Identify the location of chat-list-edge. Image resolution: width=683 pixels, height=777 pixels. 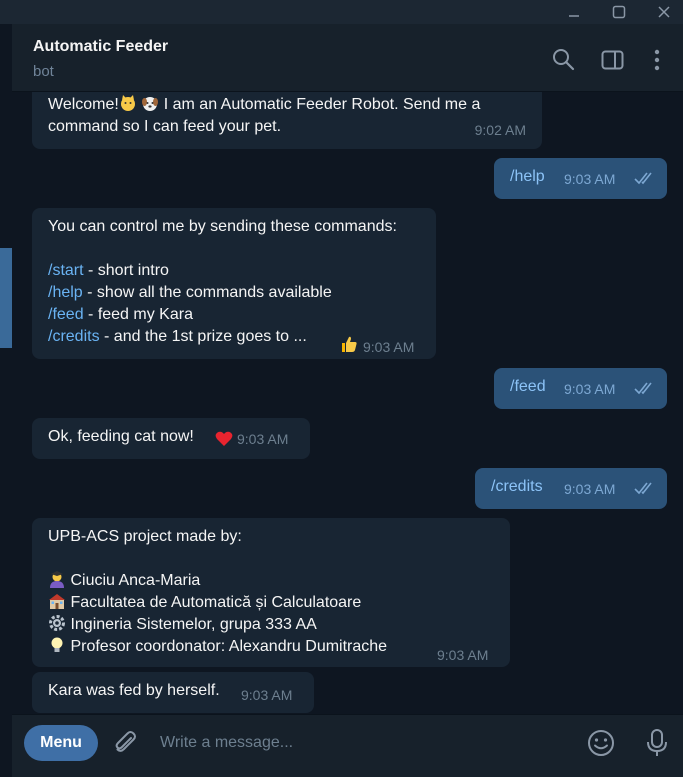
(6, 400).